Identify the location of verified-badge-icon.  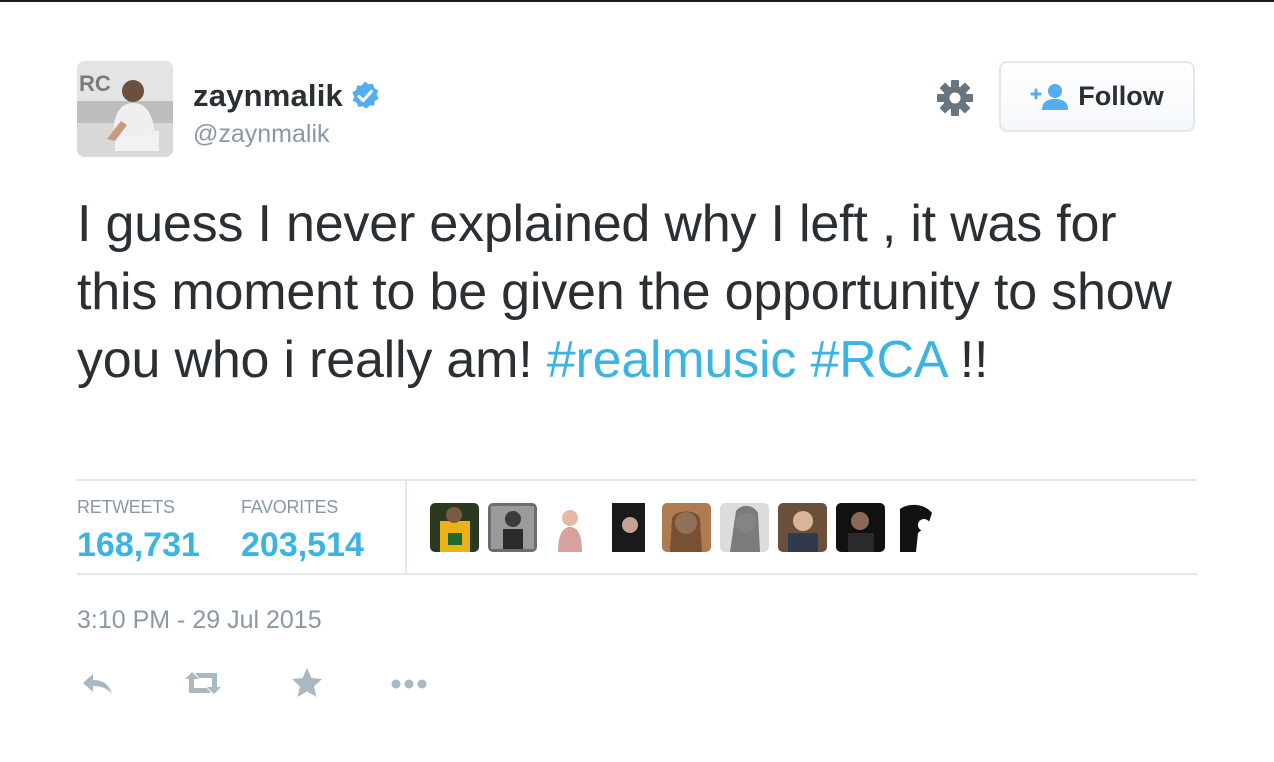
(365, 96).